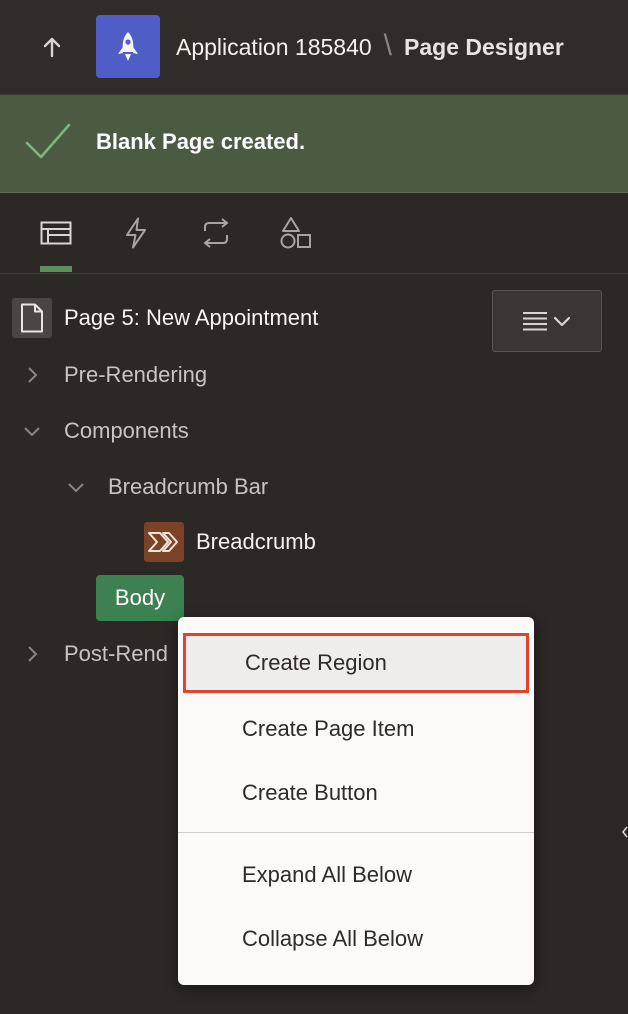 The height and width of the screenshot is (1014, 628). I want to click on tree-node-label: Breadcrumb Bar, so click(188, 486).